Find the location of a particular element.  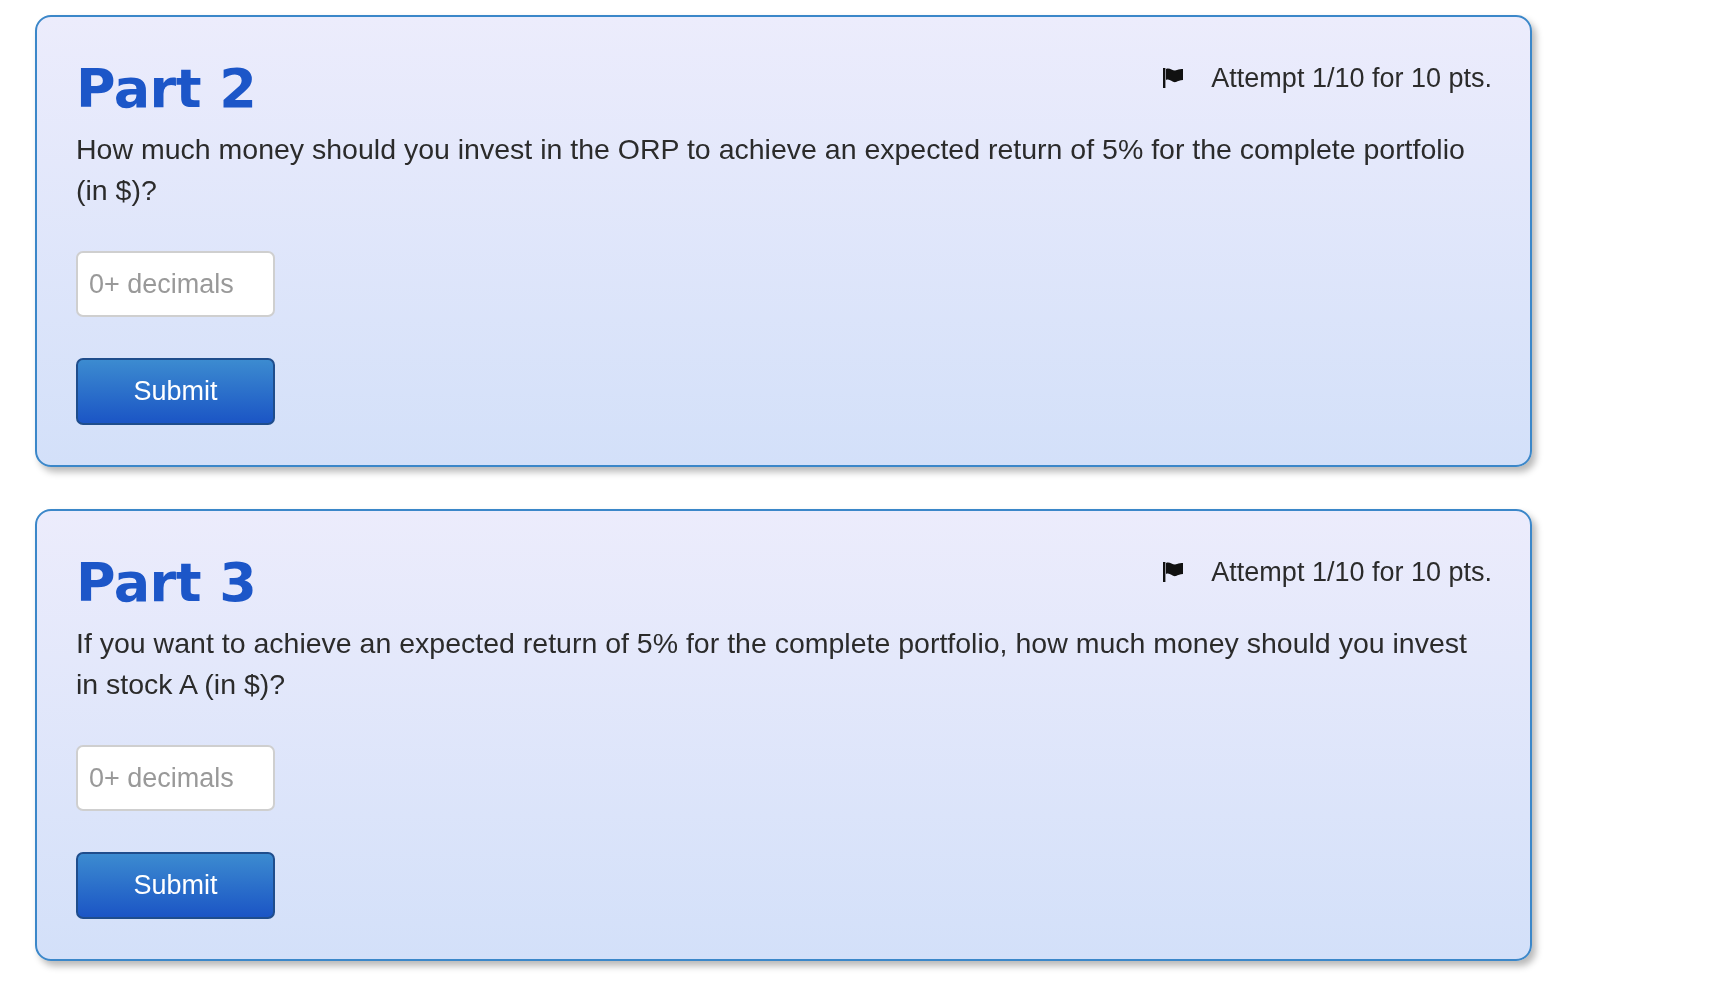

question-text: If you want to achieve an expected return of 5% for the complete portfolio, how much money should you invest in stock A (in $)? is located at coordinates (772, 664).